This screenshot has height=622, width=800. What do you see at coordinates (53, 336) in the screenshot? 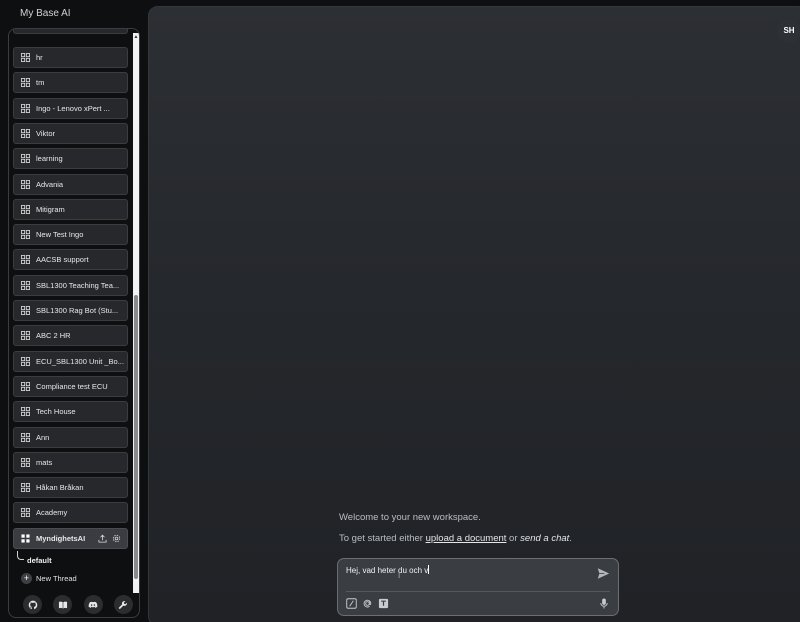
I see `workspace-label: ABC 2 HR` at bounding box center [53, 336].